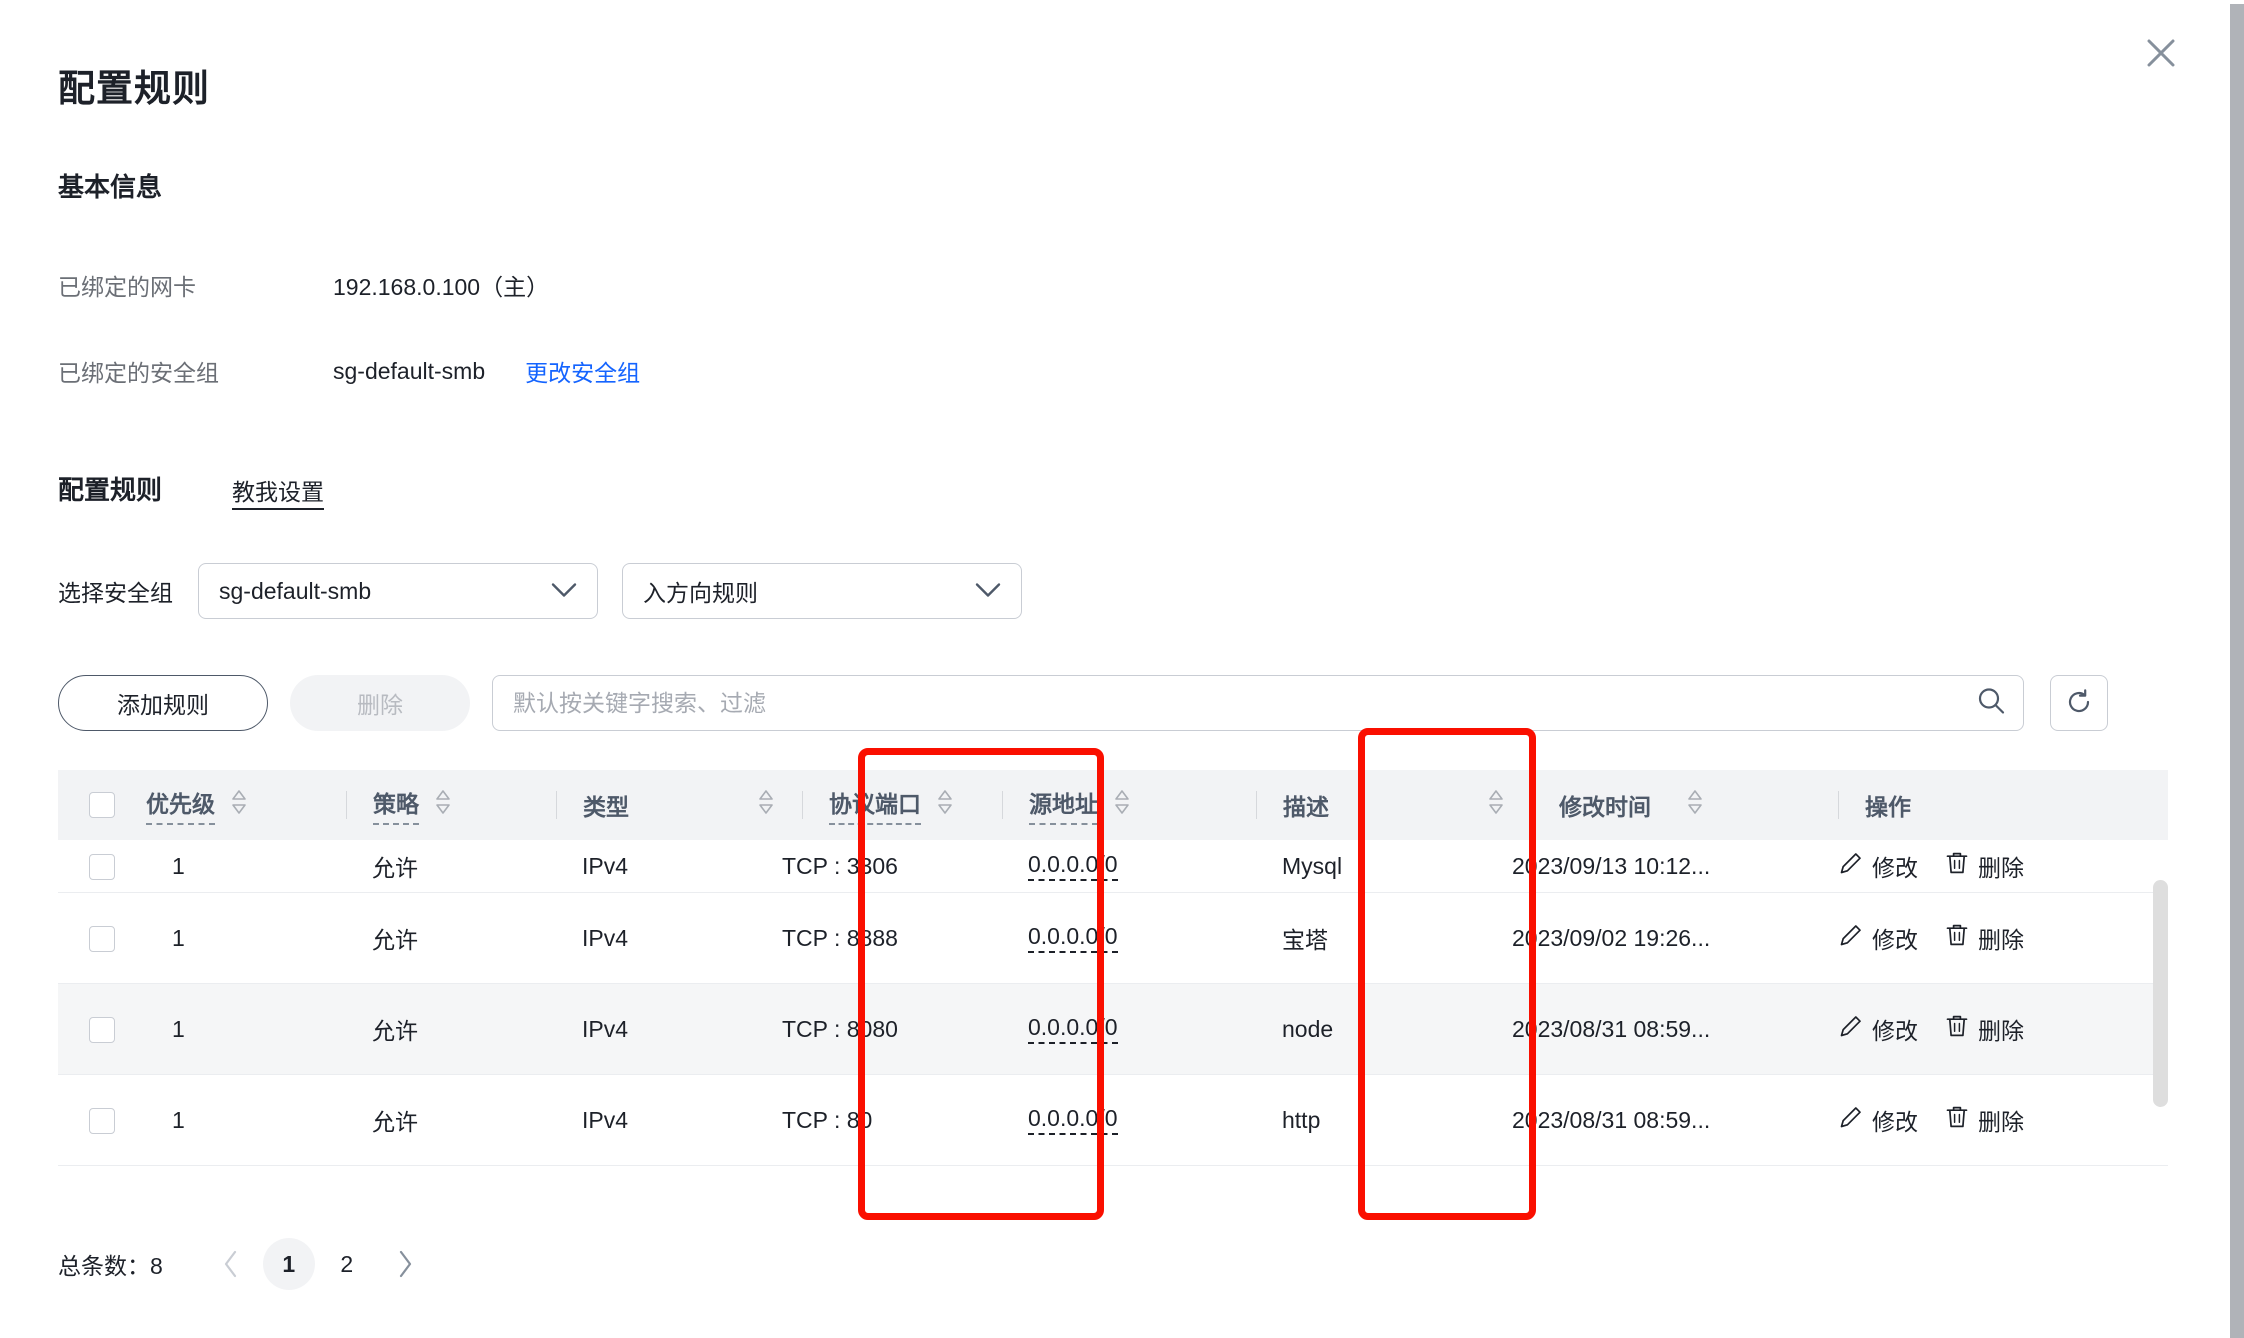 This screenshot has height=1338, width=2244. I want to click on search-input, so click(1258, 703).